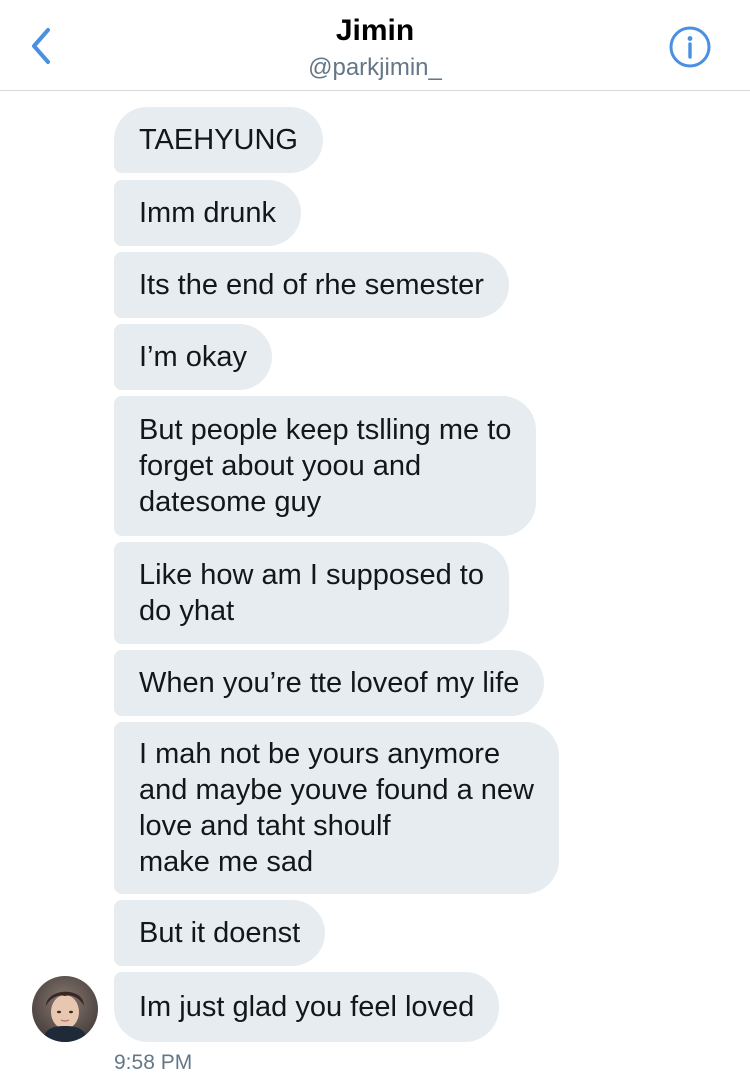  Describe the element at coordinates (375, 67) in the screenshot. I see `conversation-handle: @parkjimin_` at that location.